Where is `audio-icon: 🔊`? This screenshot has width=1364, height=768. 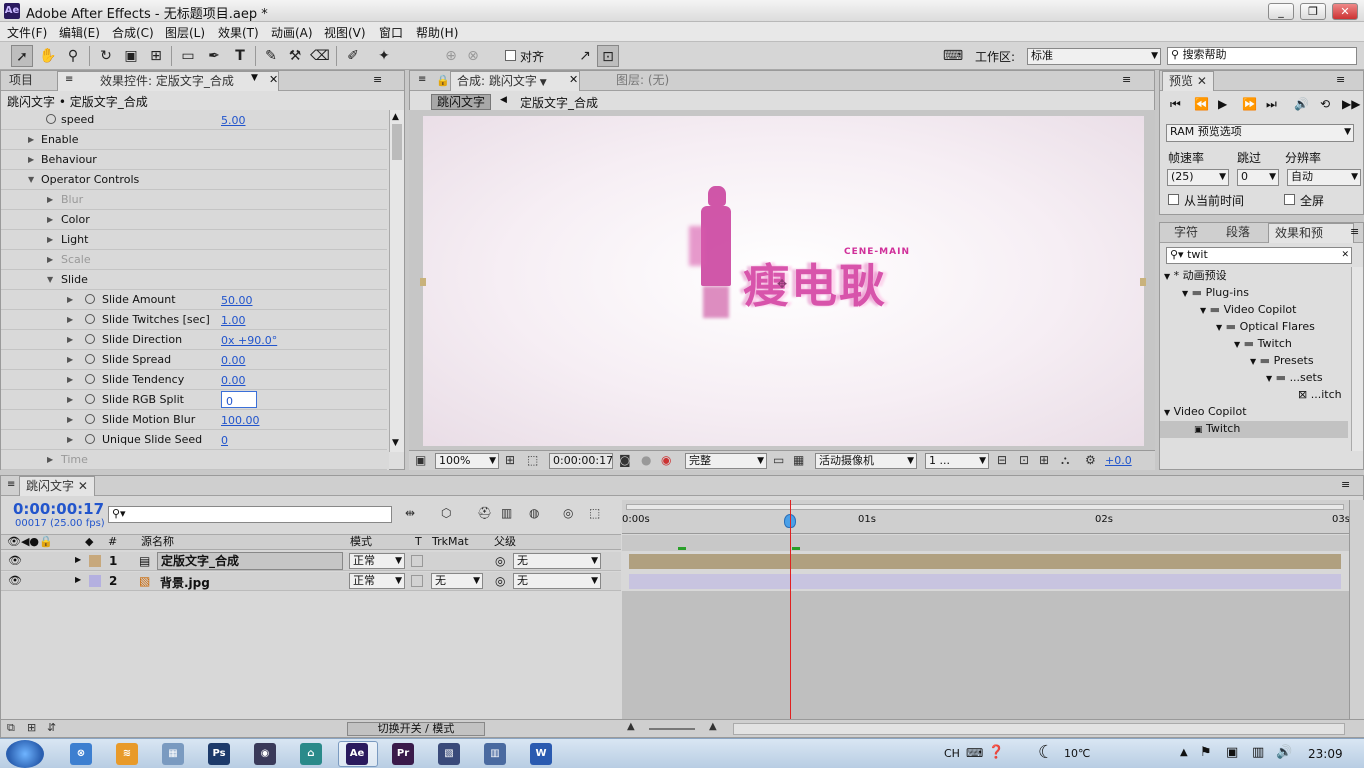
audio-icon: 🔊 is located at coordinates (1301, 104).